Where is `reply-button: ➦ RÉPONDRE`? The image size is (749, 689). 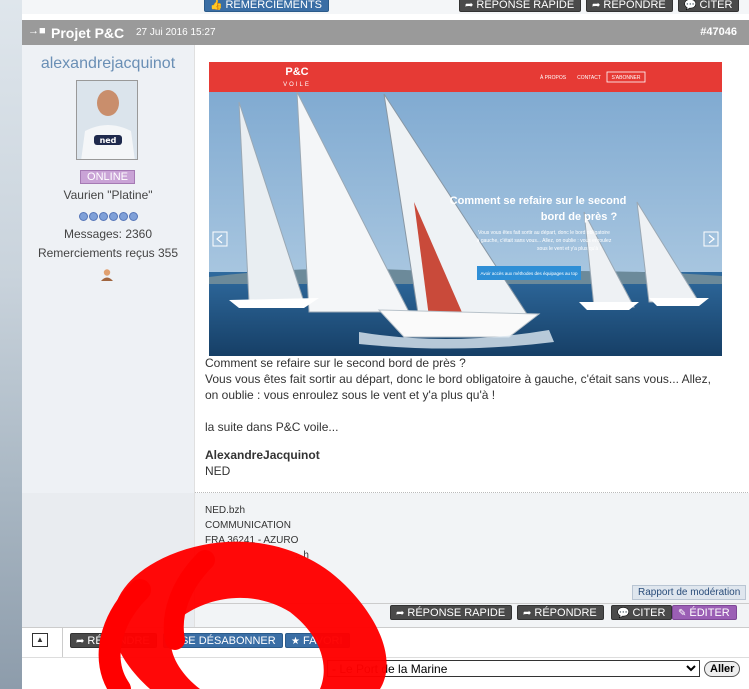 reply-button: ➦ RÉPONDRE is located at coordinates (560, 612).